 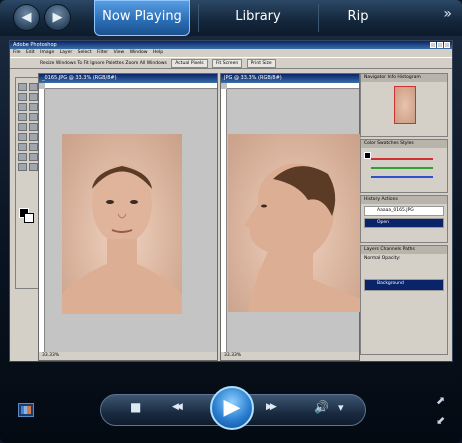 What do you see at coordinates (271, 407) in the screenshot?
I see `next-icon: ▶▶` at bounding box center [271, 407].